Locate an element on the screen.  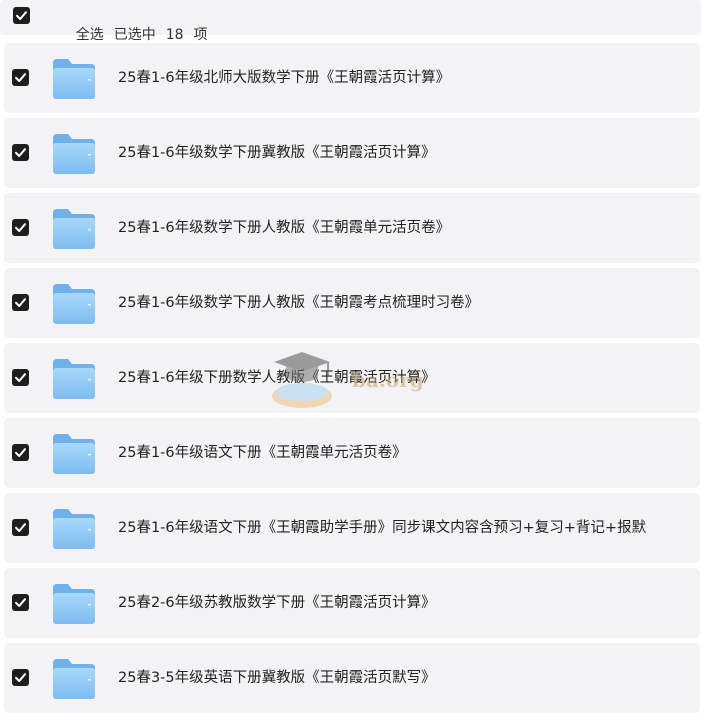
file-name: 25春1-6年级数学下册人教版《王朝霞单元活页卷》 is located at coordinates (284, 228).